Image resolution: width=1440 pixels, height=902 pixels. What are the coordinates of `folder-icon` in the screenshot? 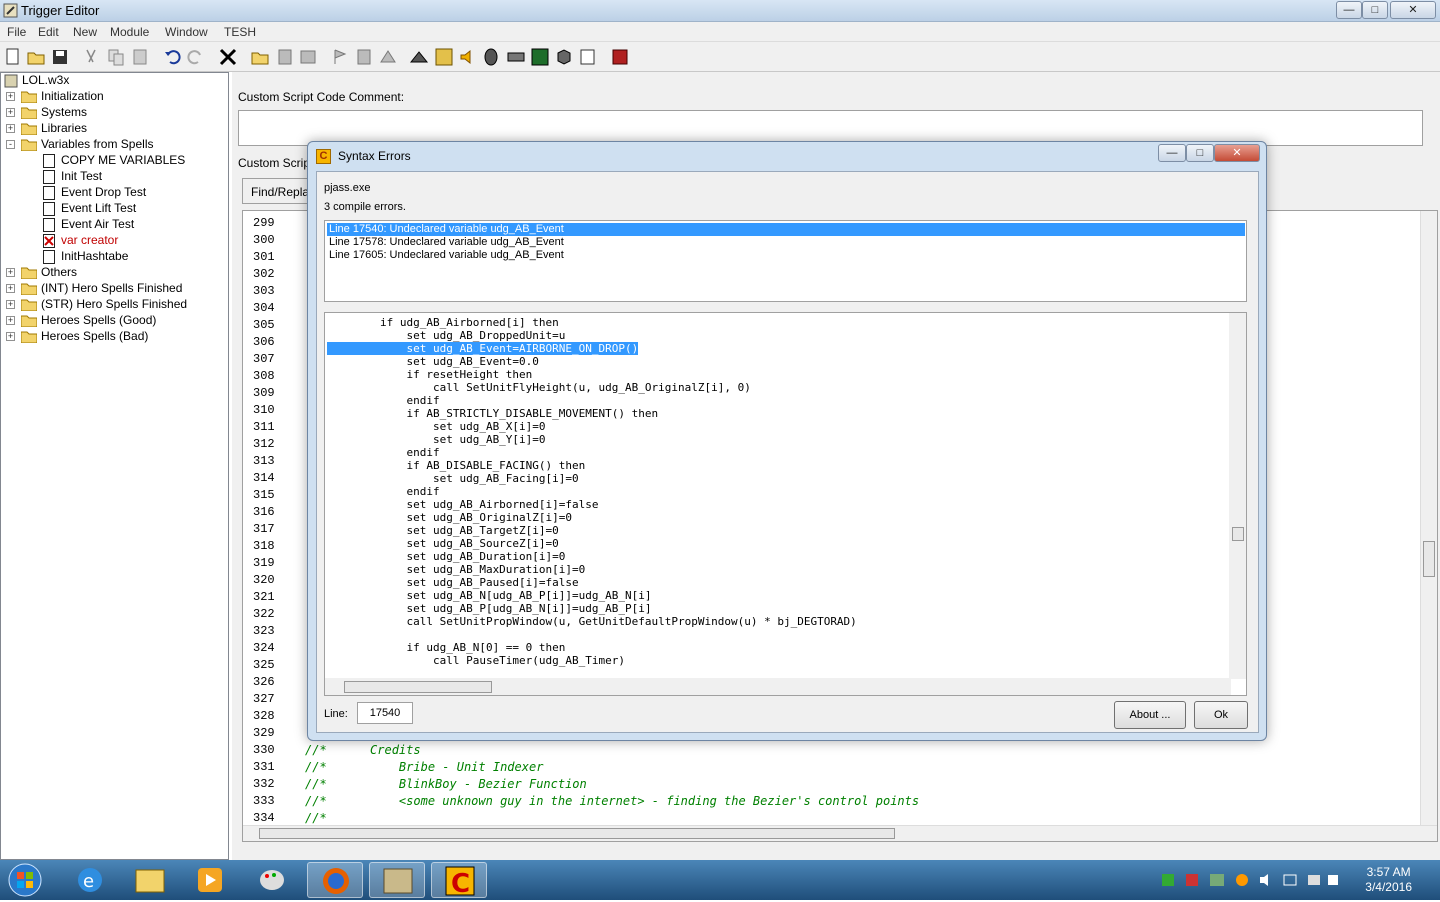 It's located at (29, 113).